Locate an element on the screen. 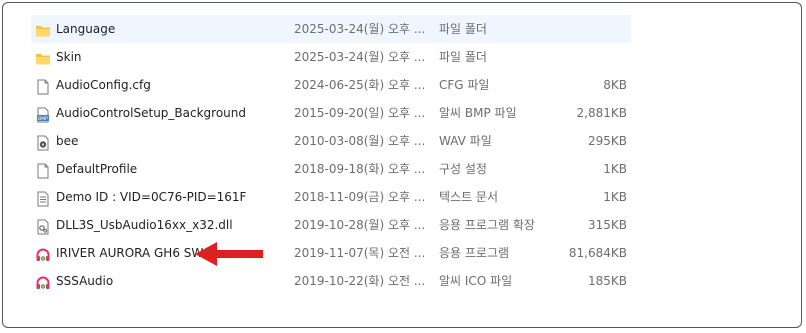 The image size is (806, 333). file-row-skin: Skin 2025-03-24(월) 오후 ... 파일 폴더 is located at coordinates (331, 57).